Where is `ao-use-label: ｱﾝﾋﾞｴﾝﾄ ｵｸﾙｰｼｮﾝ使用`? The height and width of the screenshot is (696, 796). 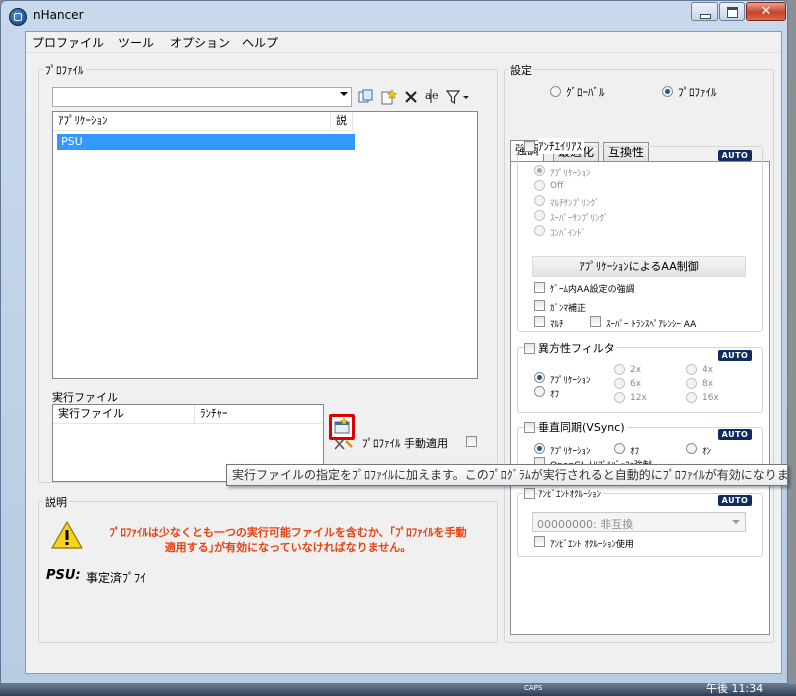 ao-use-label: ｱﾝﾋﾞｴﾝﾄ ｵｸﾙｰｼｮﾝ使用 is located at coordinates (592, 545).